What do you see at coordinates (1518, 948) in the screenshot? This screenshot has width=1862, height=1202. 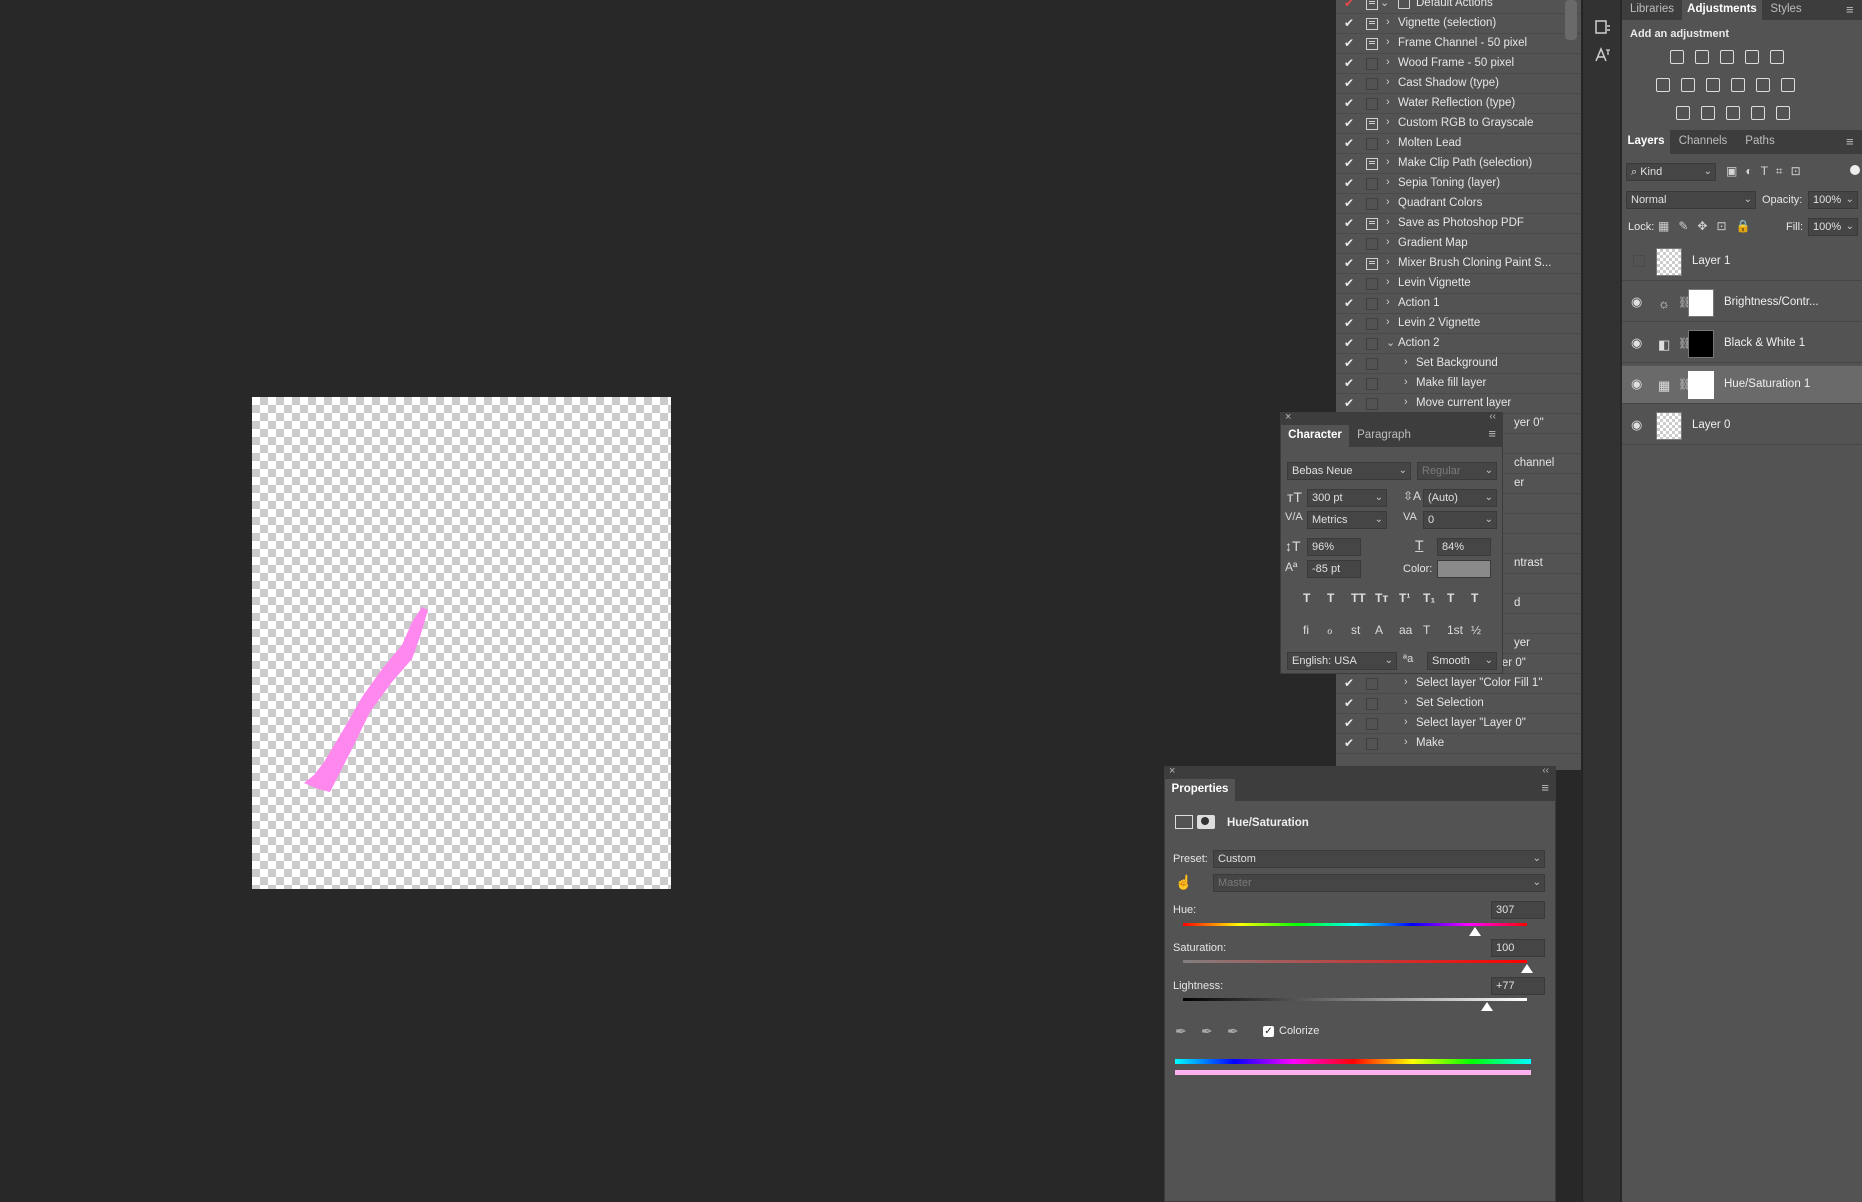 I see `saturation-field: 100` at bounding box center [1518, 948].